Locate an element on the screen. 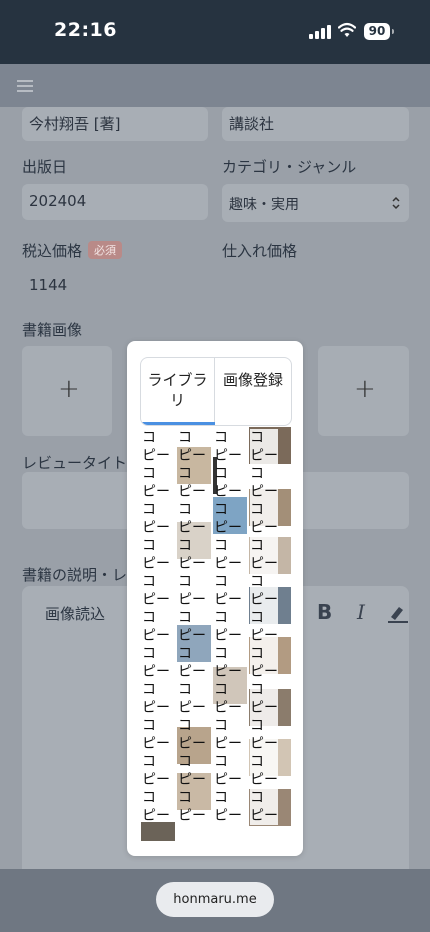 The image size is (430, 932). app-header is located at coordinates (215, 85).